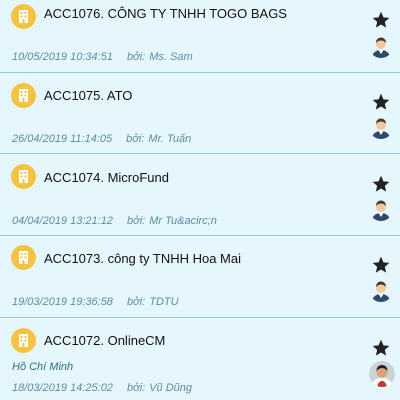  What do you see at coordinates (171, 57) in the screenshot?
I see `author-name: Ms. Sam` at bounding box center [171, 57].